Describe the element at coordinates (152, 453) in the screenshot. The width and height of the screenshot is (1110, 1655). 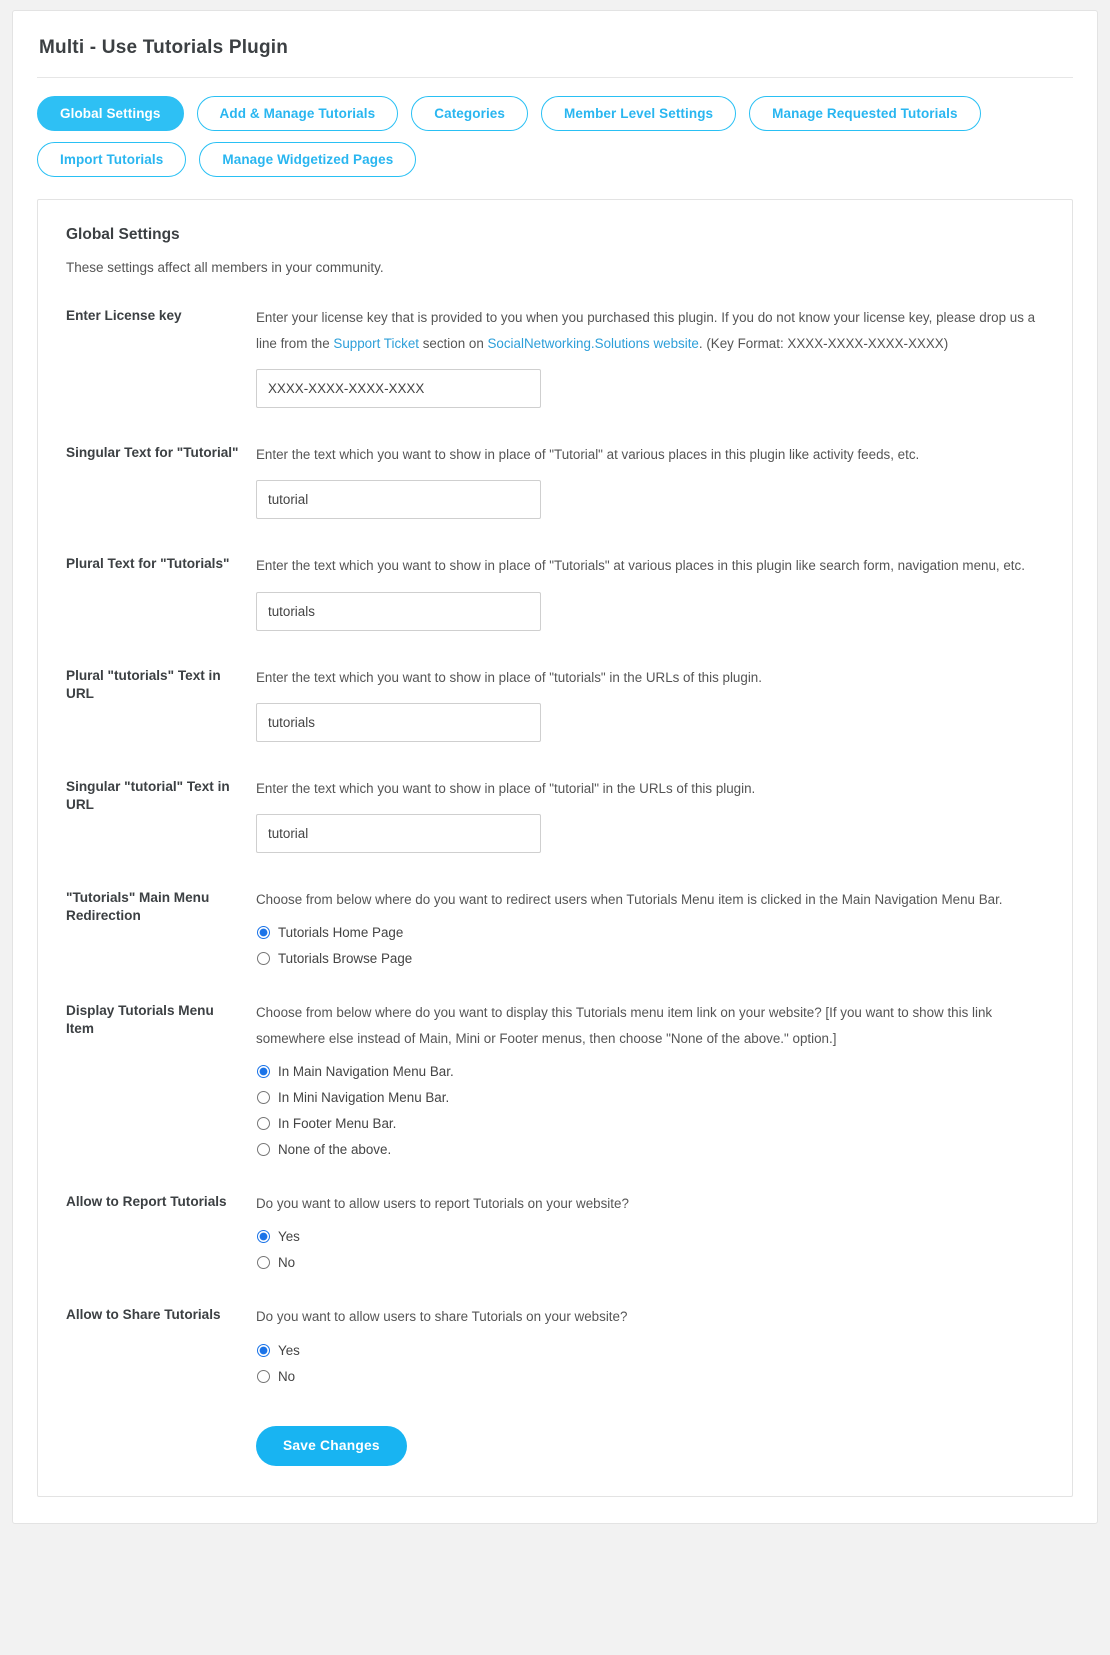
I see `field-label-singular-text: Singular Text for "Tutorial"` at that location.